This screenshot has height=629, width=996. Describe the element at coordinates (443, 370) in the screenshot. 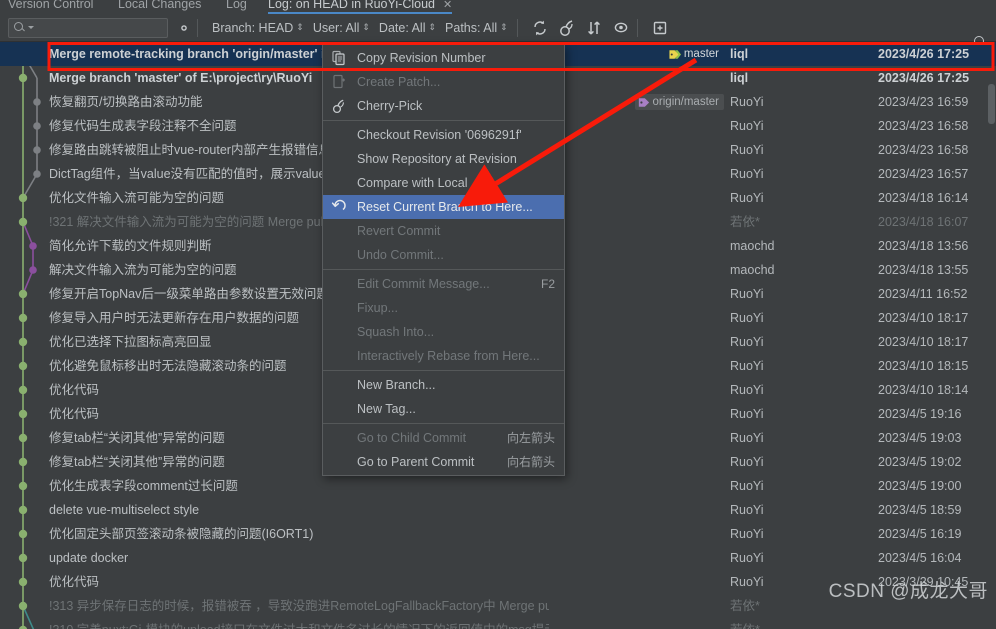

I see `menu-separator` at that location.